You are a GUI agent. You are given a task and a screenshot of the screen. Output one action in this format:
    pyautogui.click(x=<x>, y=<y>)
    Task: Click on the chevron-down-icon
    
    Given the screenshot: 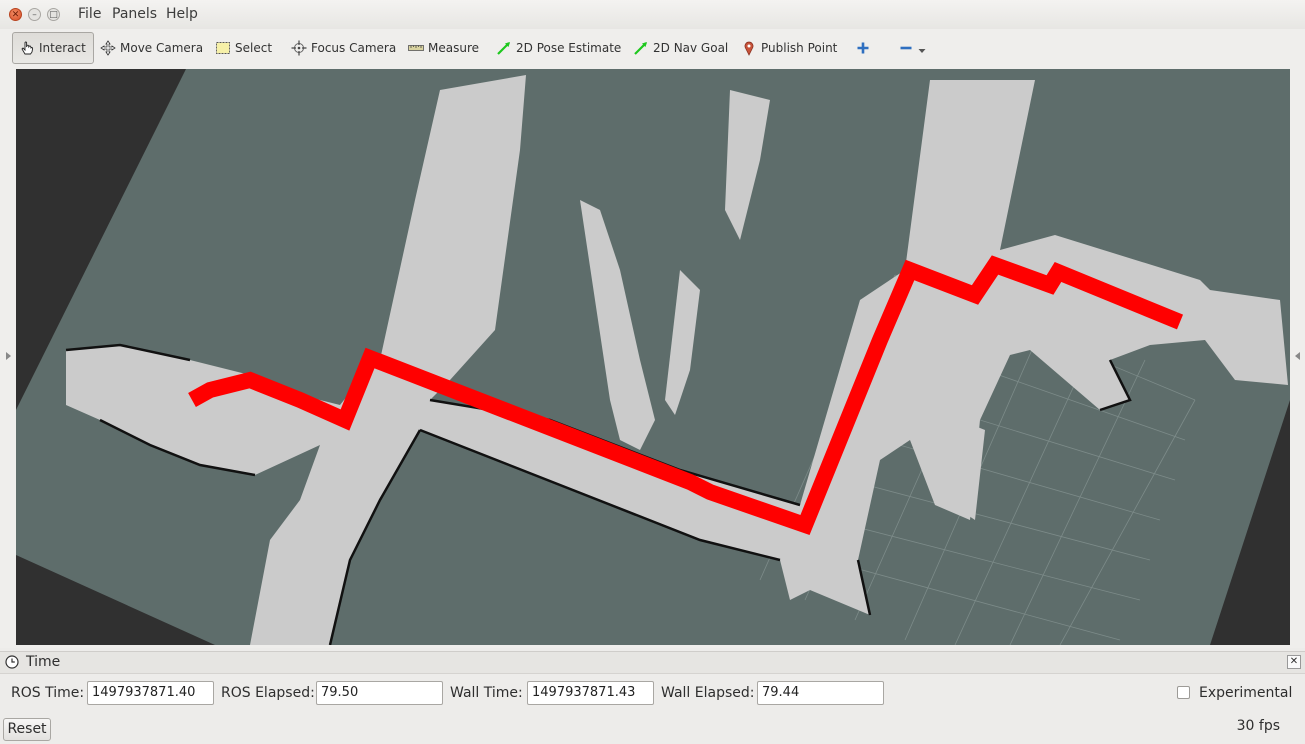 What is the action you would take?
    pyautogui.click(x=922, y=48)
    